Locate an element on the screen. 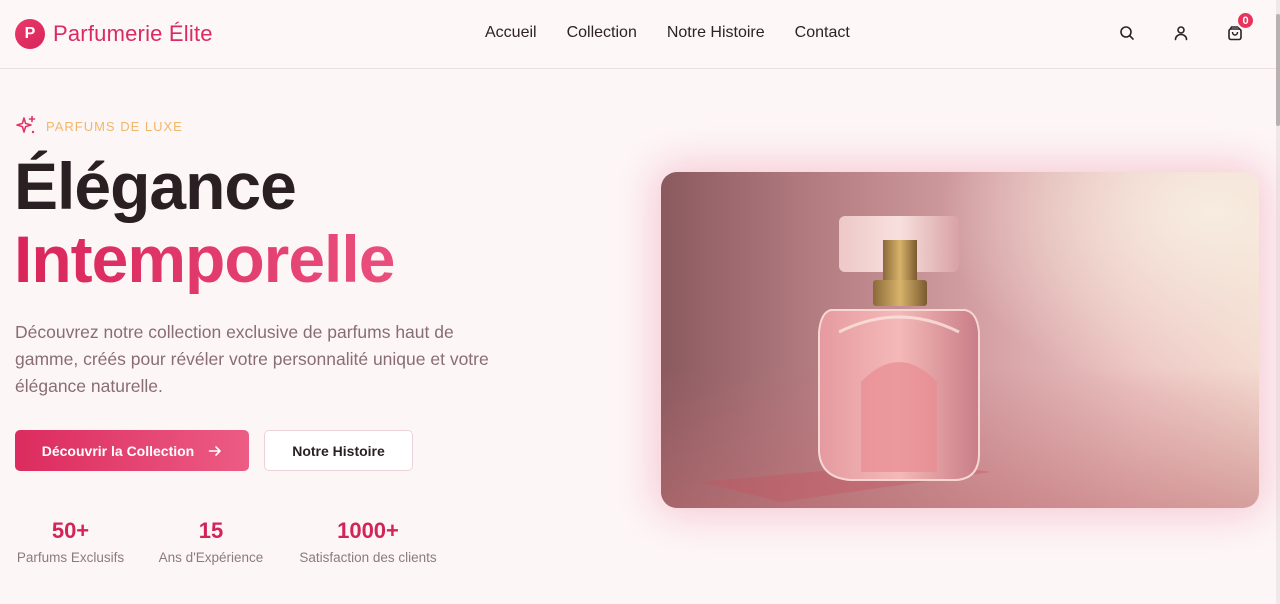 The width and height of the screenshot is (1280, 604). nav-link-contact: Contact is located at coordinates (822, 33).